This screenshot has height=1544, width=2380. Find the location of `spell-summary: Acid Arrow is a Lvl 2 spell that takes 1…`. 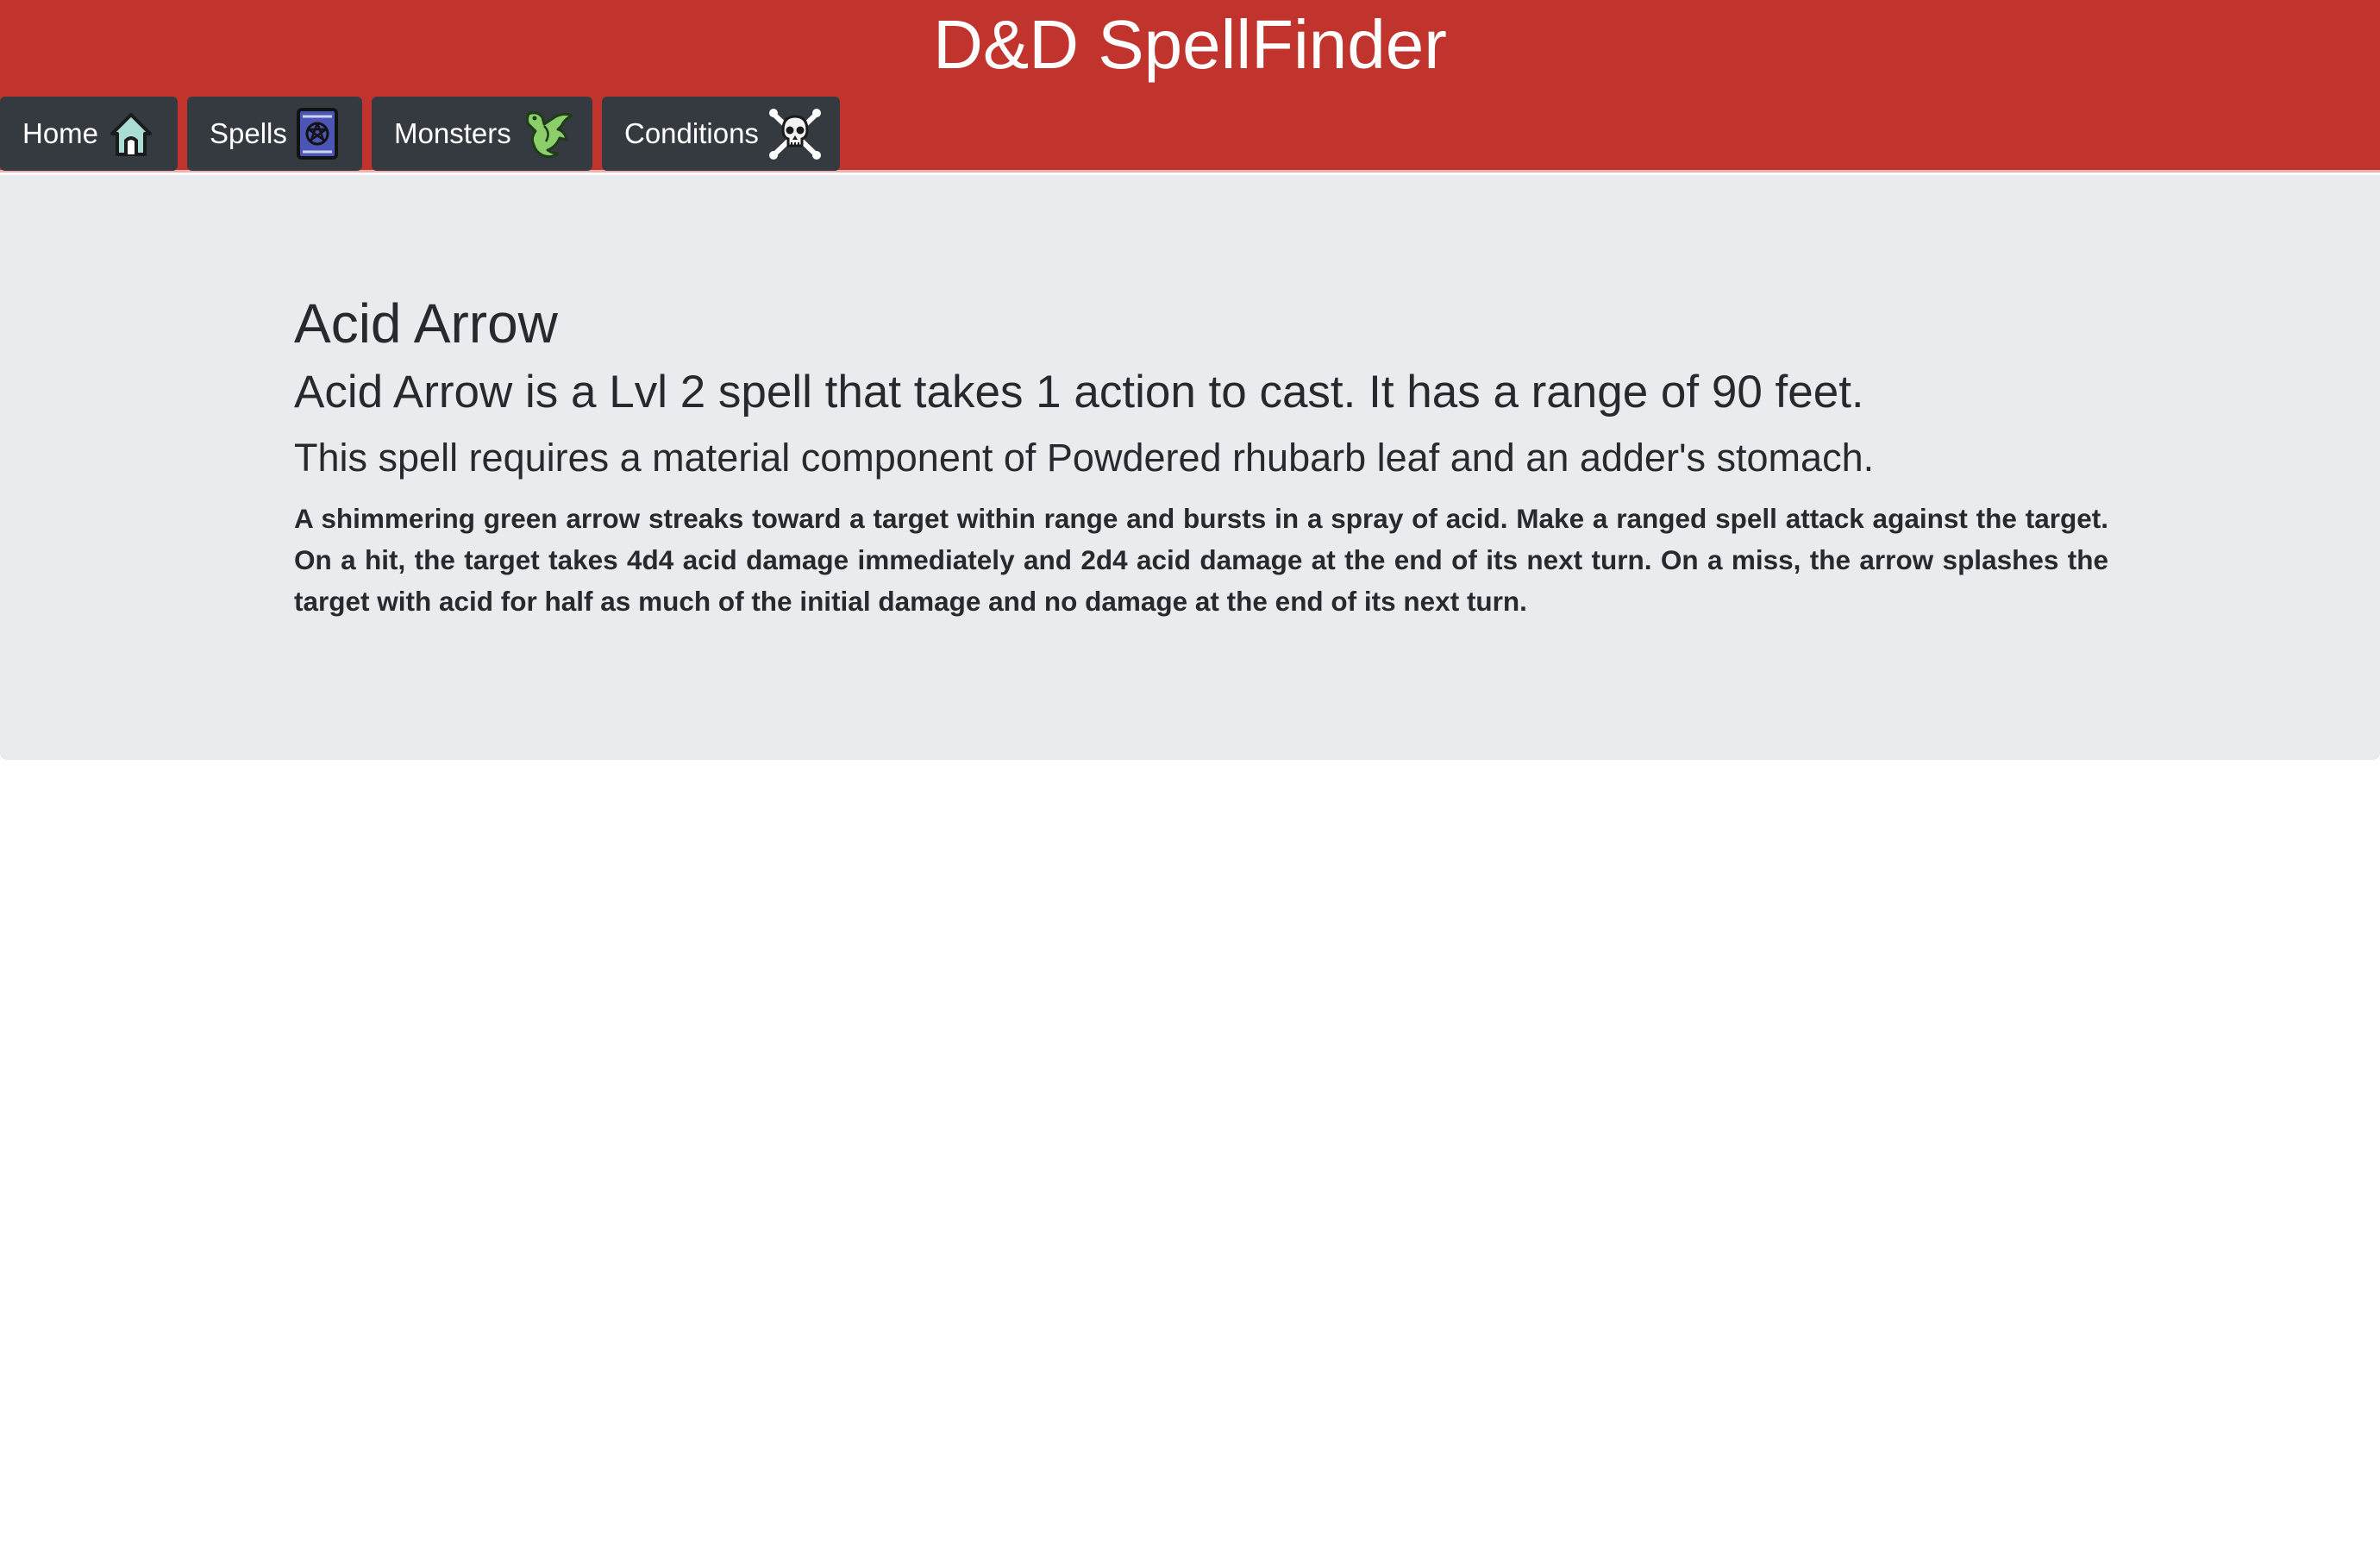

spell-summary: Acid Arrow is a Lvl 2 spell that takes 1… is located at coordinates (1079, 392).